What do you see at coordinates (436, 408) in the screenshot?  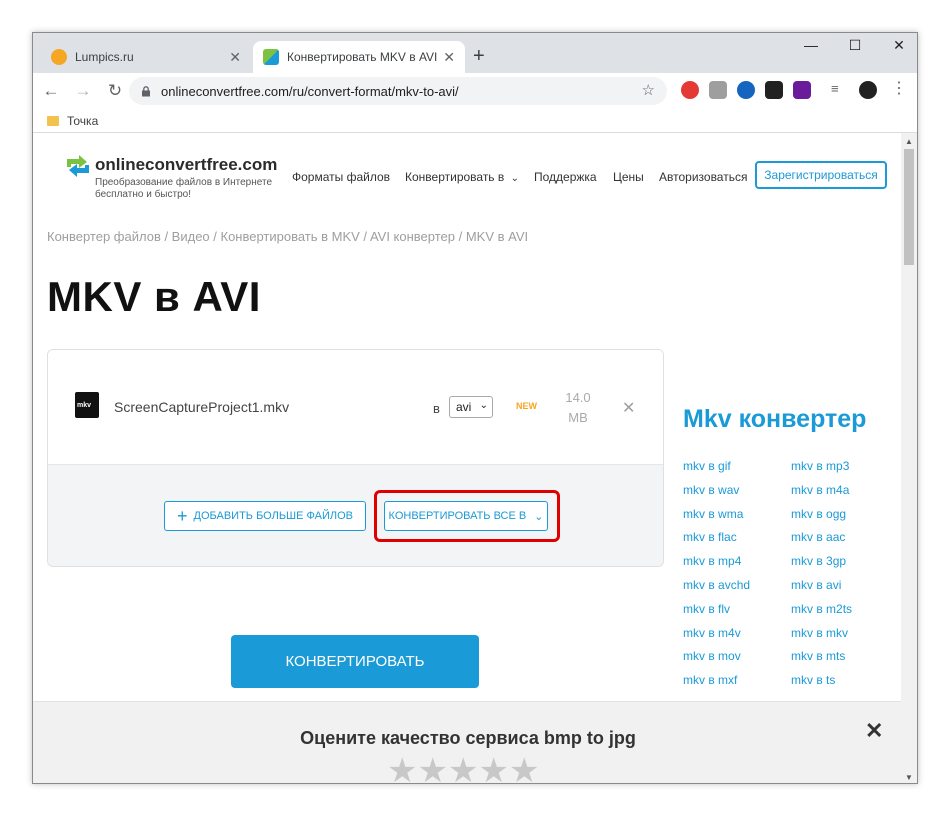 I see `to-label: в` at bounding box center [436, 408].